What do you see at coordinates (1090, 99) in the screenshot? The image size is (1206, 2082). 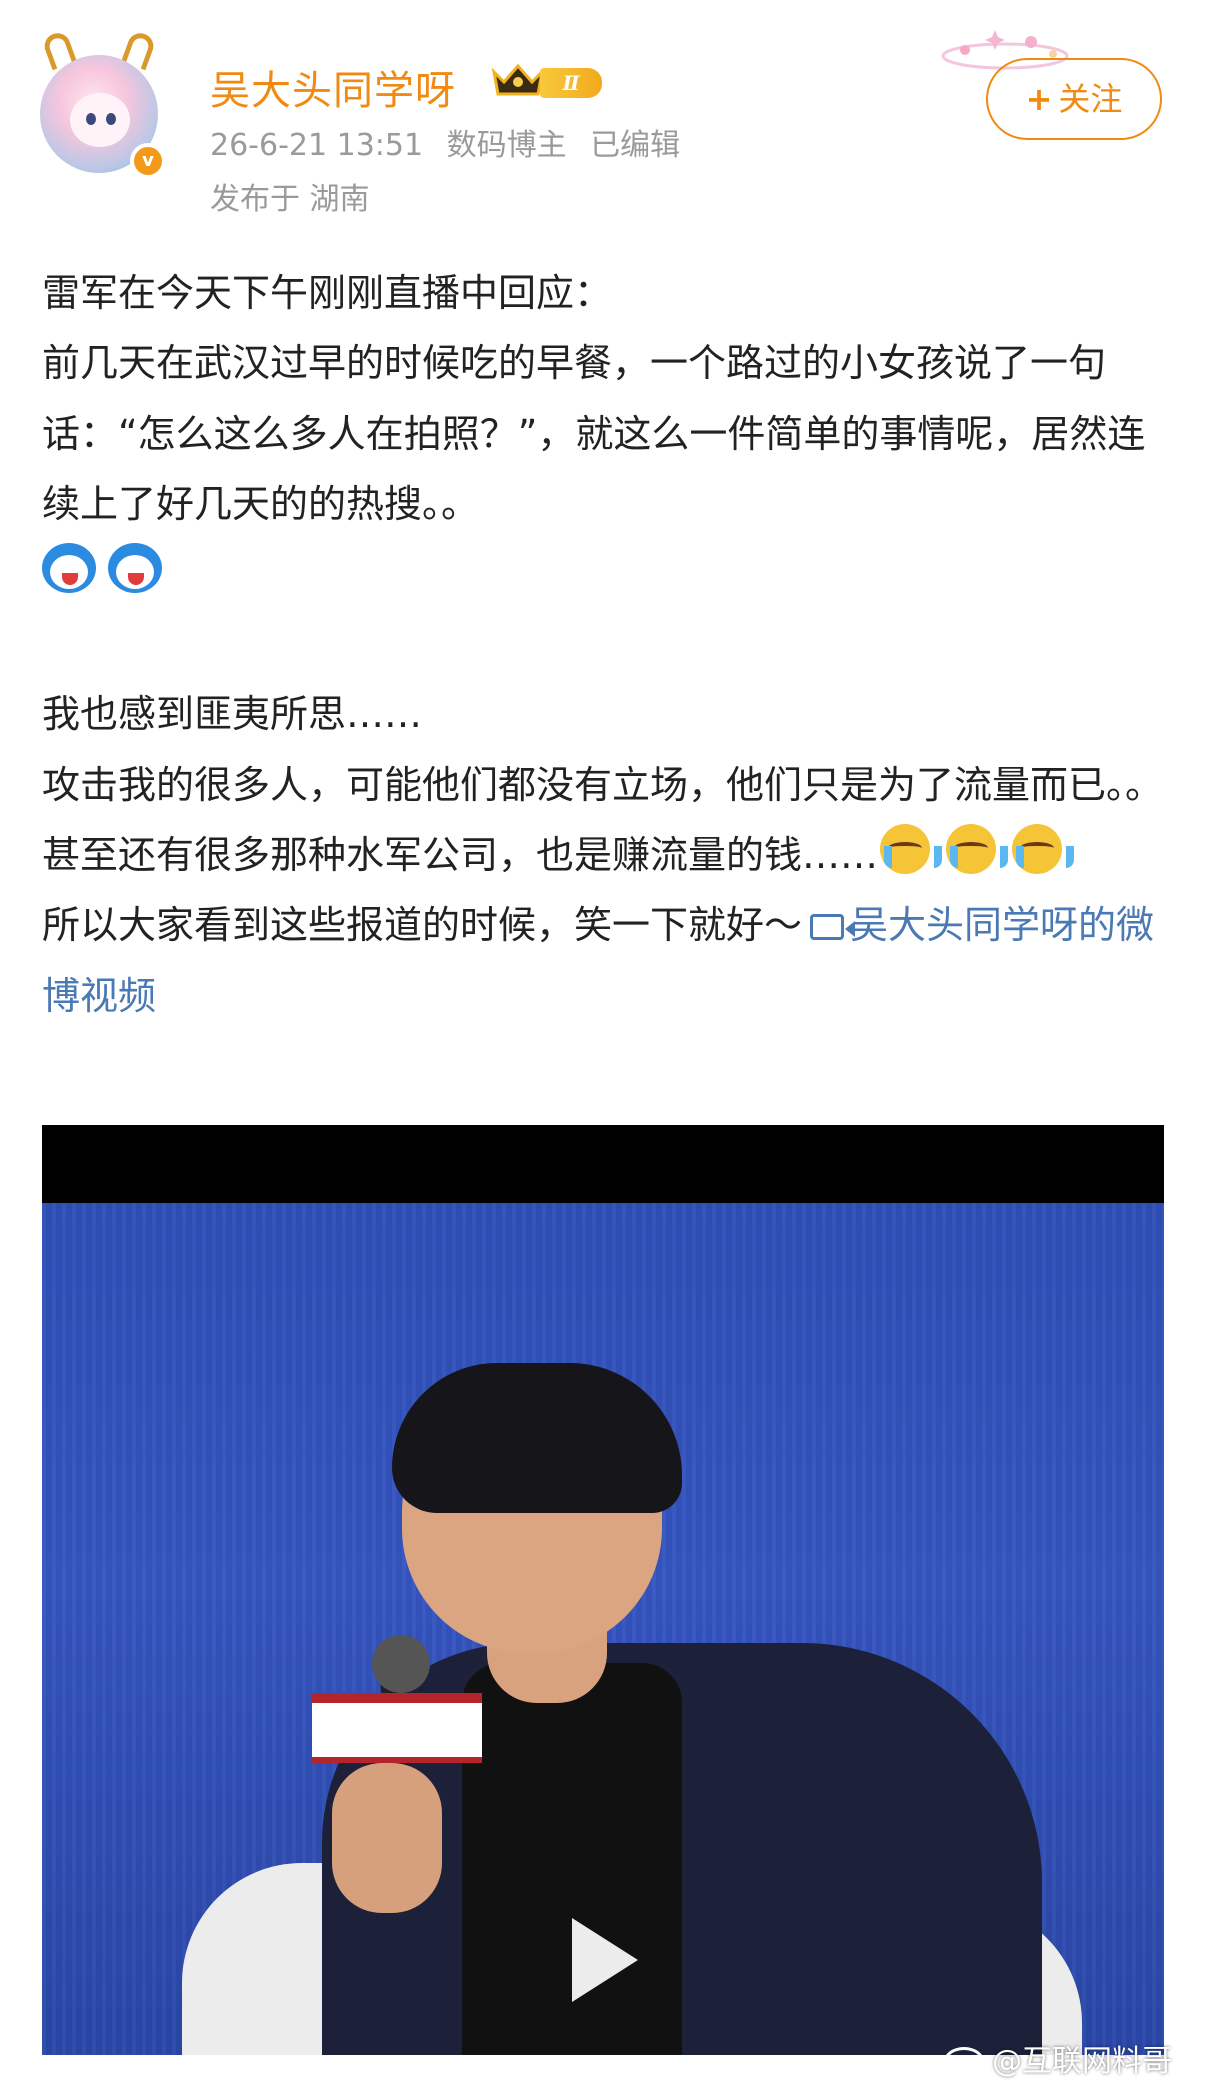 I see `follow-label: 关注` at bounding box center [1090, 99].